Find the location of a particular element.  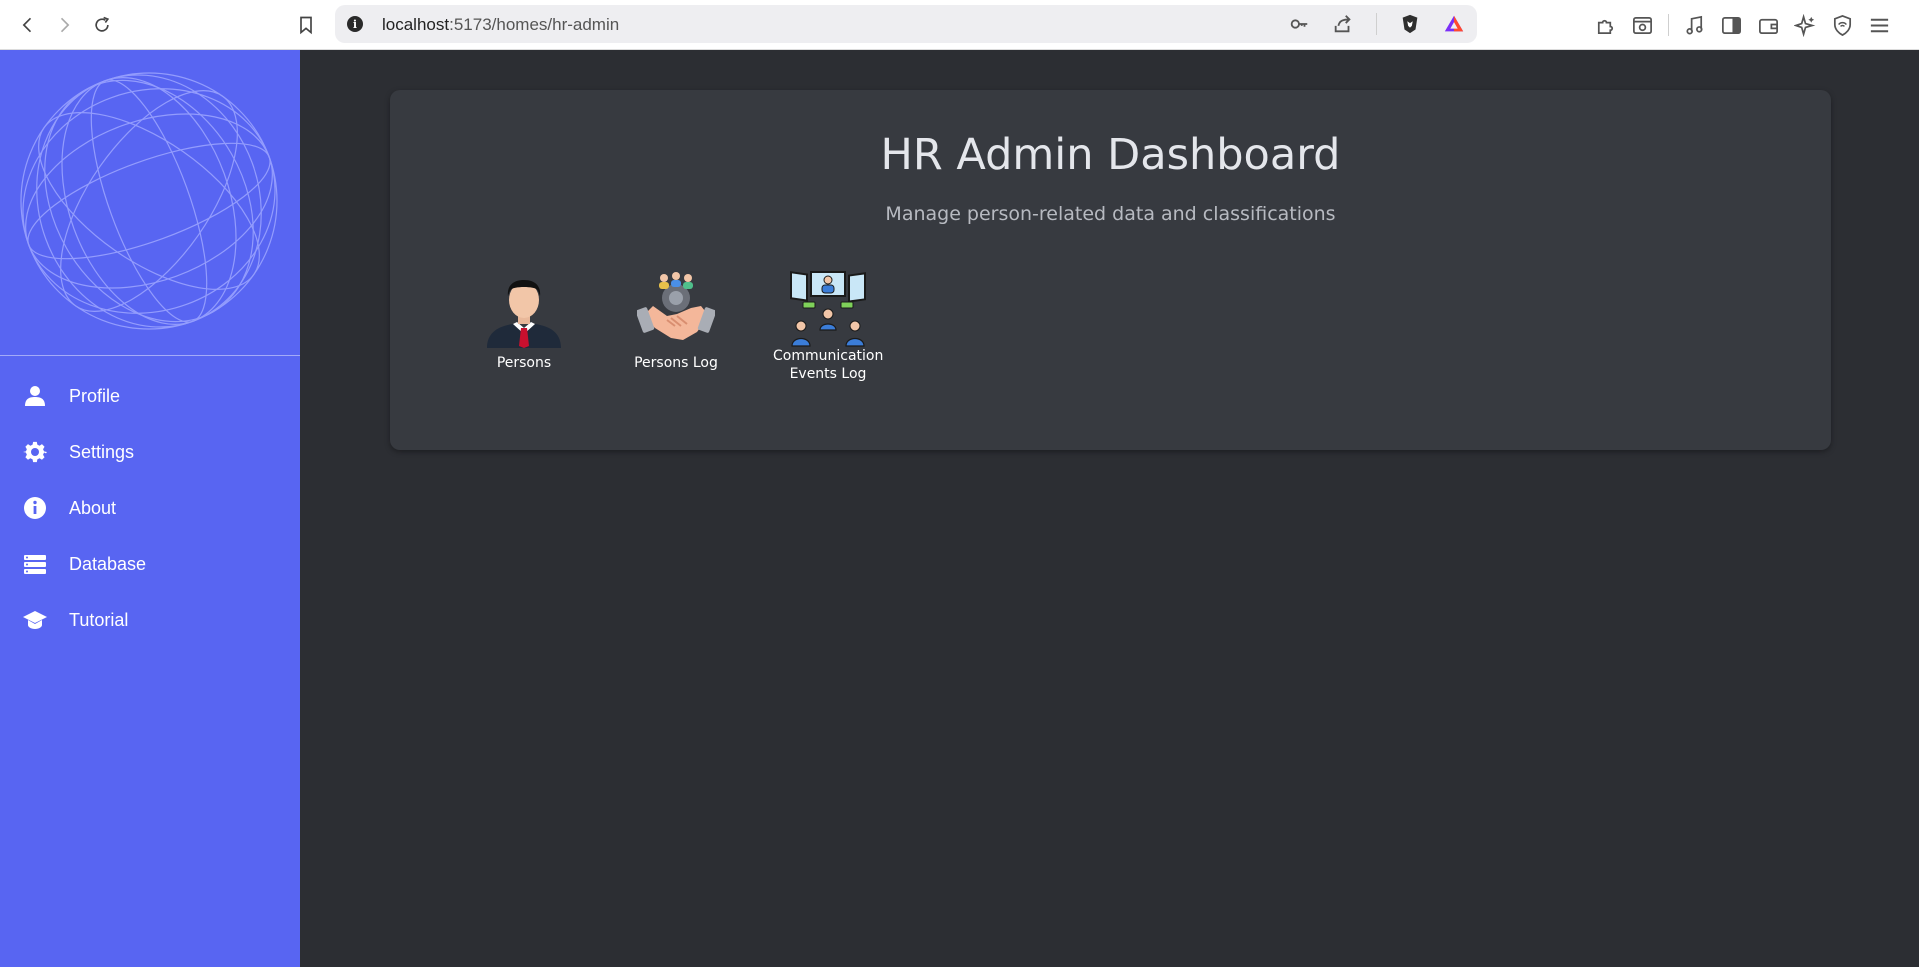

sidebar-menu: Profile Settings About Database Tutorial is located at coordinates (150, 508).